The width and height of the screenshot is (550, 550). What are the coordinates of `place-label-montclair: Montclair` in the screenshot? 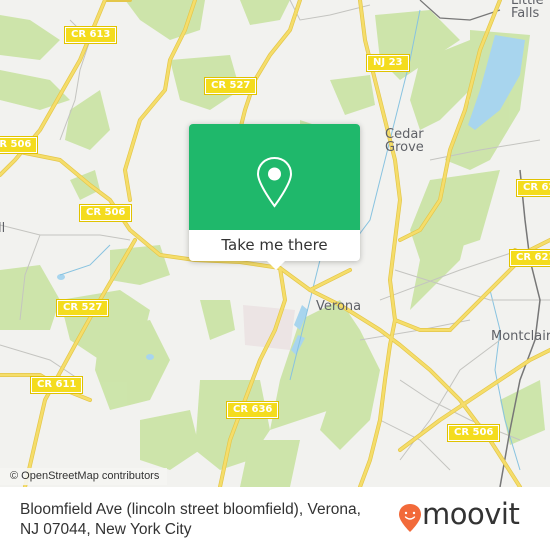 It's located at (520, 336).